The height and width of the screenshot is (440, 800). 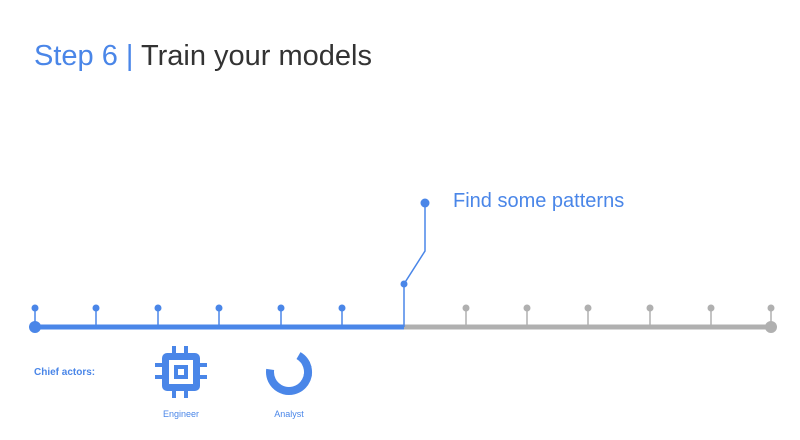 What do you see at coordinates (539, 201) in the screenshot?
I see `milestone-label: Find some patterns` at bounding box center [539, 201].